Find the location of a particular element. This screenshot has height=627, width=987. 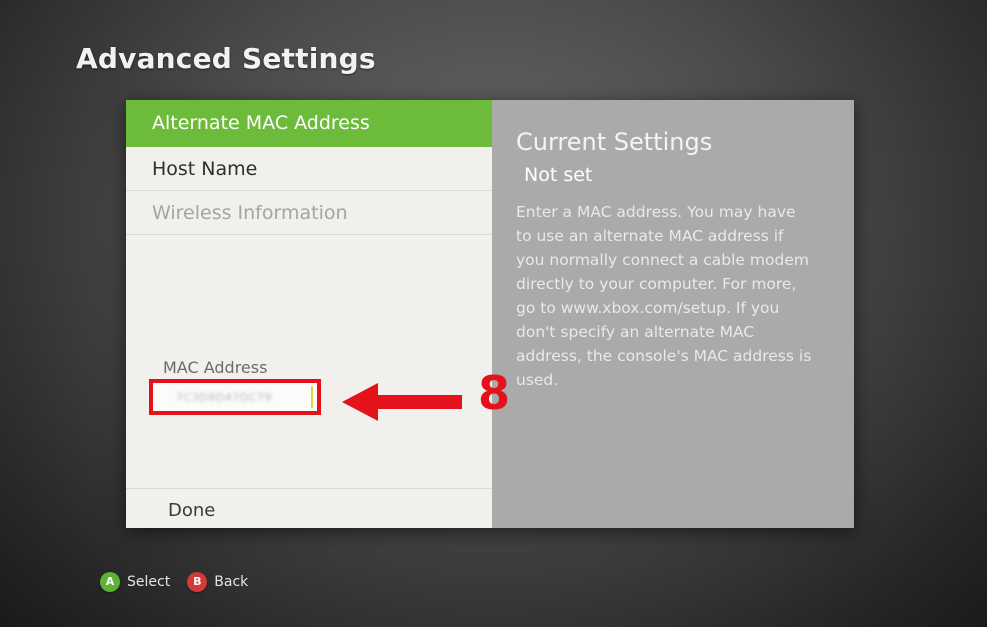

select-button-hint: A Select is located at coordinates (135, 581).